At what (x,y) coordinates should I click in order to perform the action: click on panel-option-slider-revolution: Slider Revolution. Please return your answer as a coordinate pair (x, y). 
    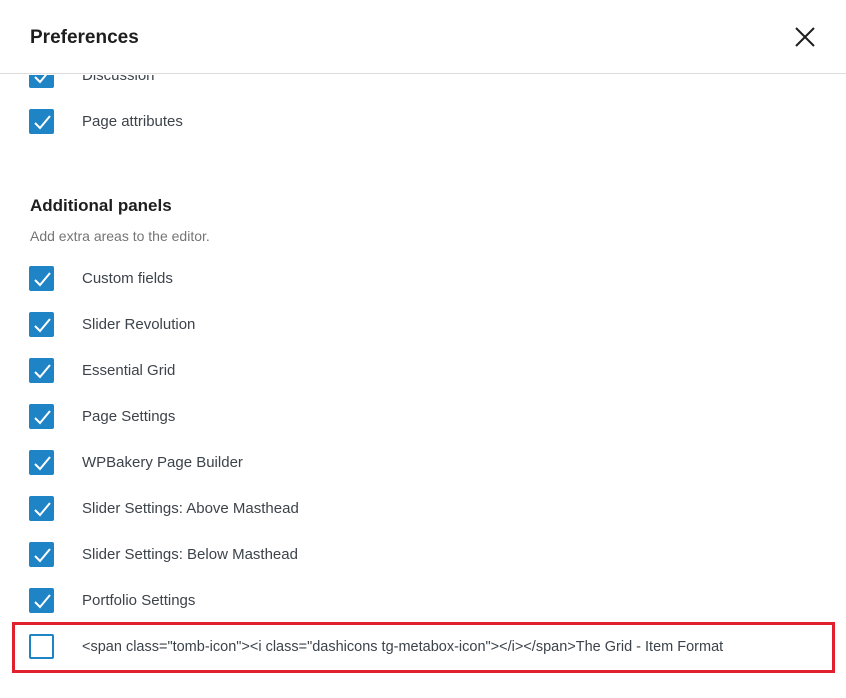
    Looking at the image, I should click on (423, 335).